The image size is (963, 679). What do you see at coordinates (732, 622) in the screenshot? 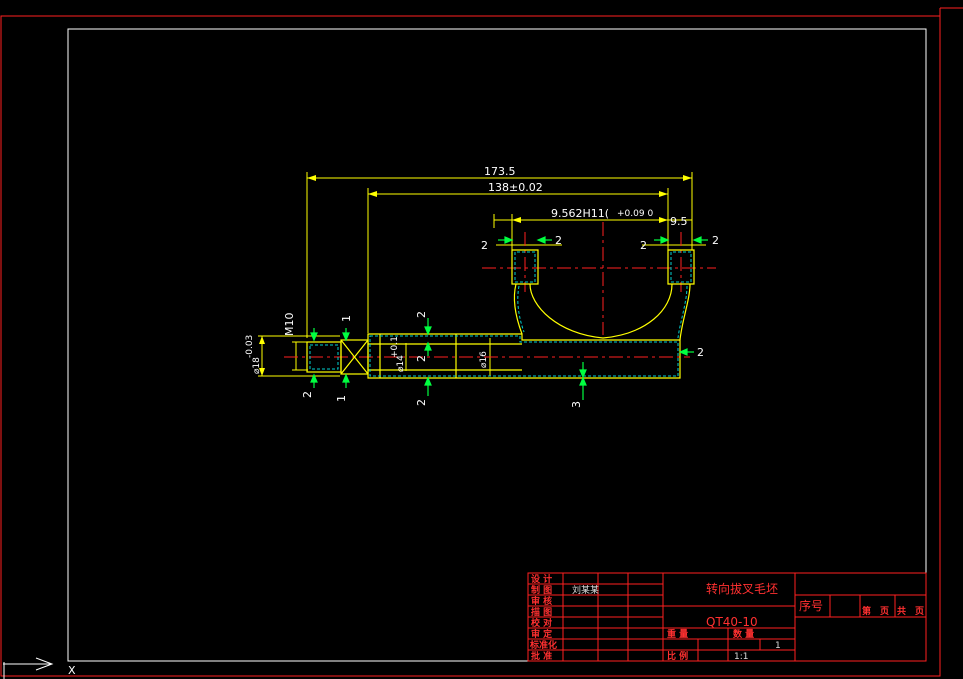
I see `tb-material: QT40-10` at bounding box center [732, 622].